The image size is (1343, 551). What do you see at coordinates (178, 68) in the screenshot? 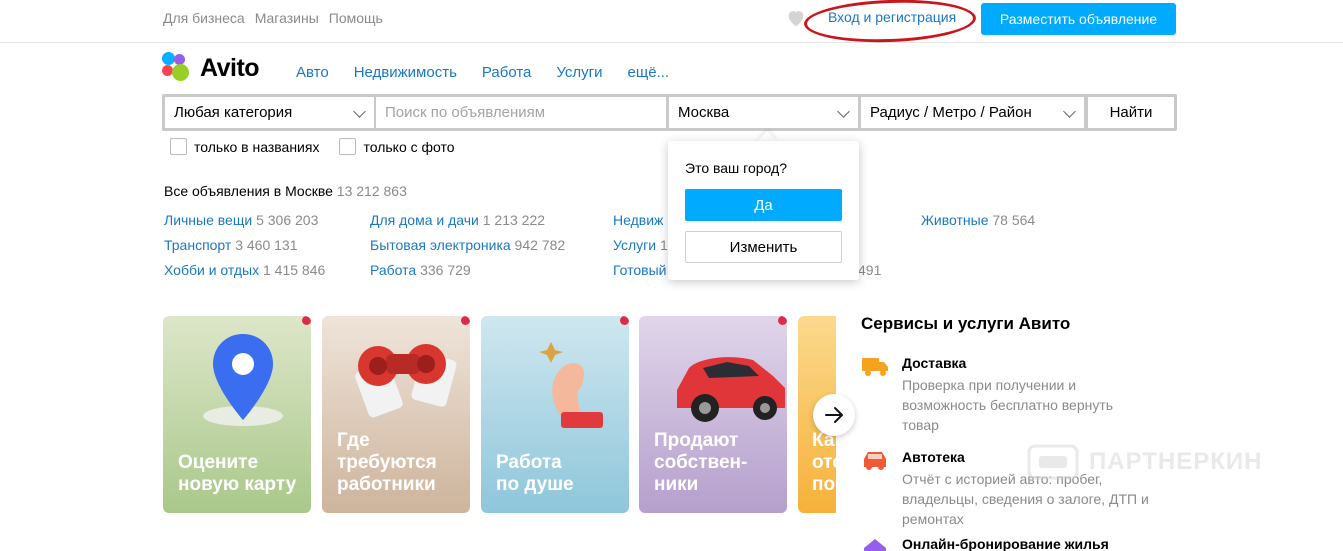
I see `logo-dots-icon` at bounding box center [178, 68].